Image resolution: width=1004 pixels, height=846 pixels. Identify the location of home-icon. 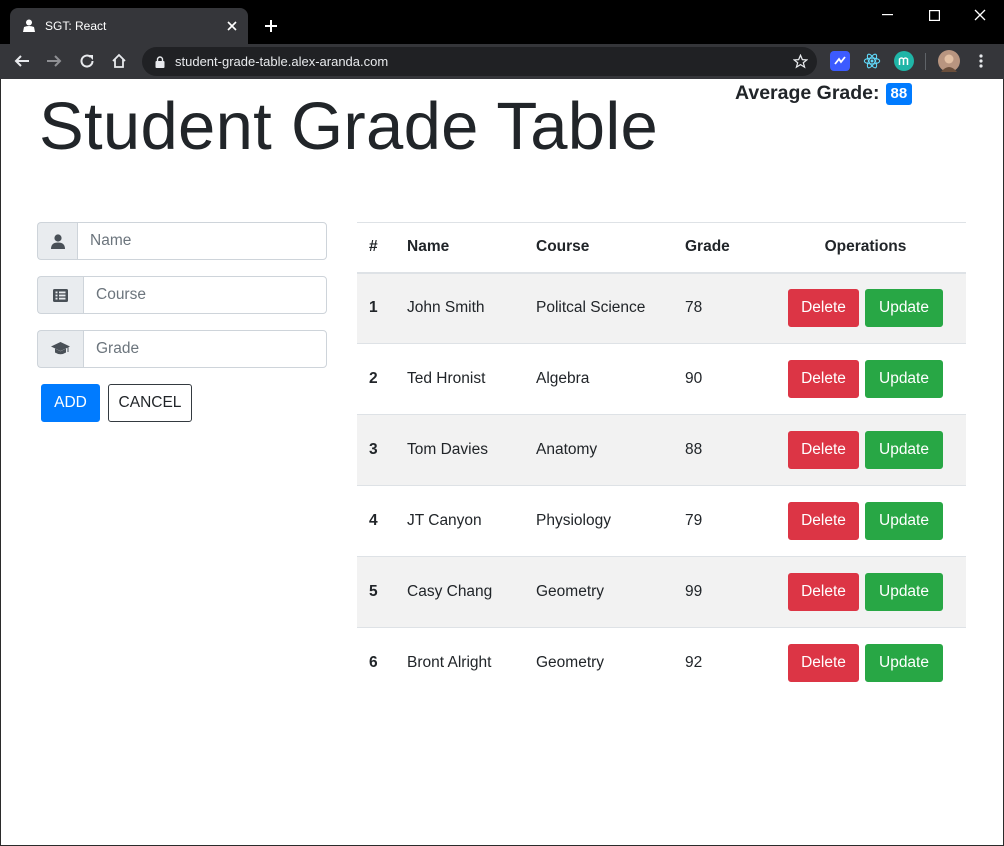
(119, 61).